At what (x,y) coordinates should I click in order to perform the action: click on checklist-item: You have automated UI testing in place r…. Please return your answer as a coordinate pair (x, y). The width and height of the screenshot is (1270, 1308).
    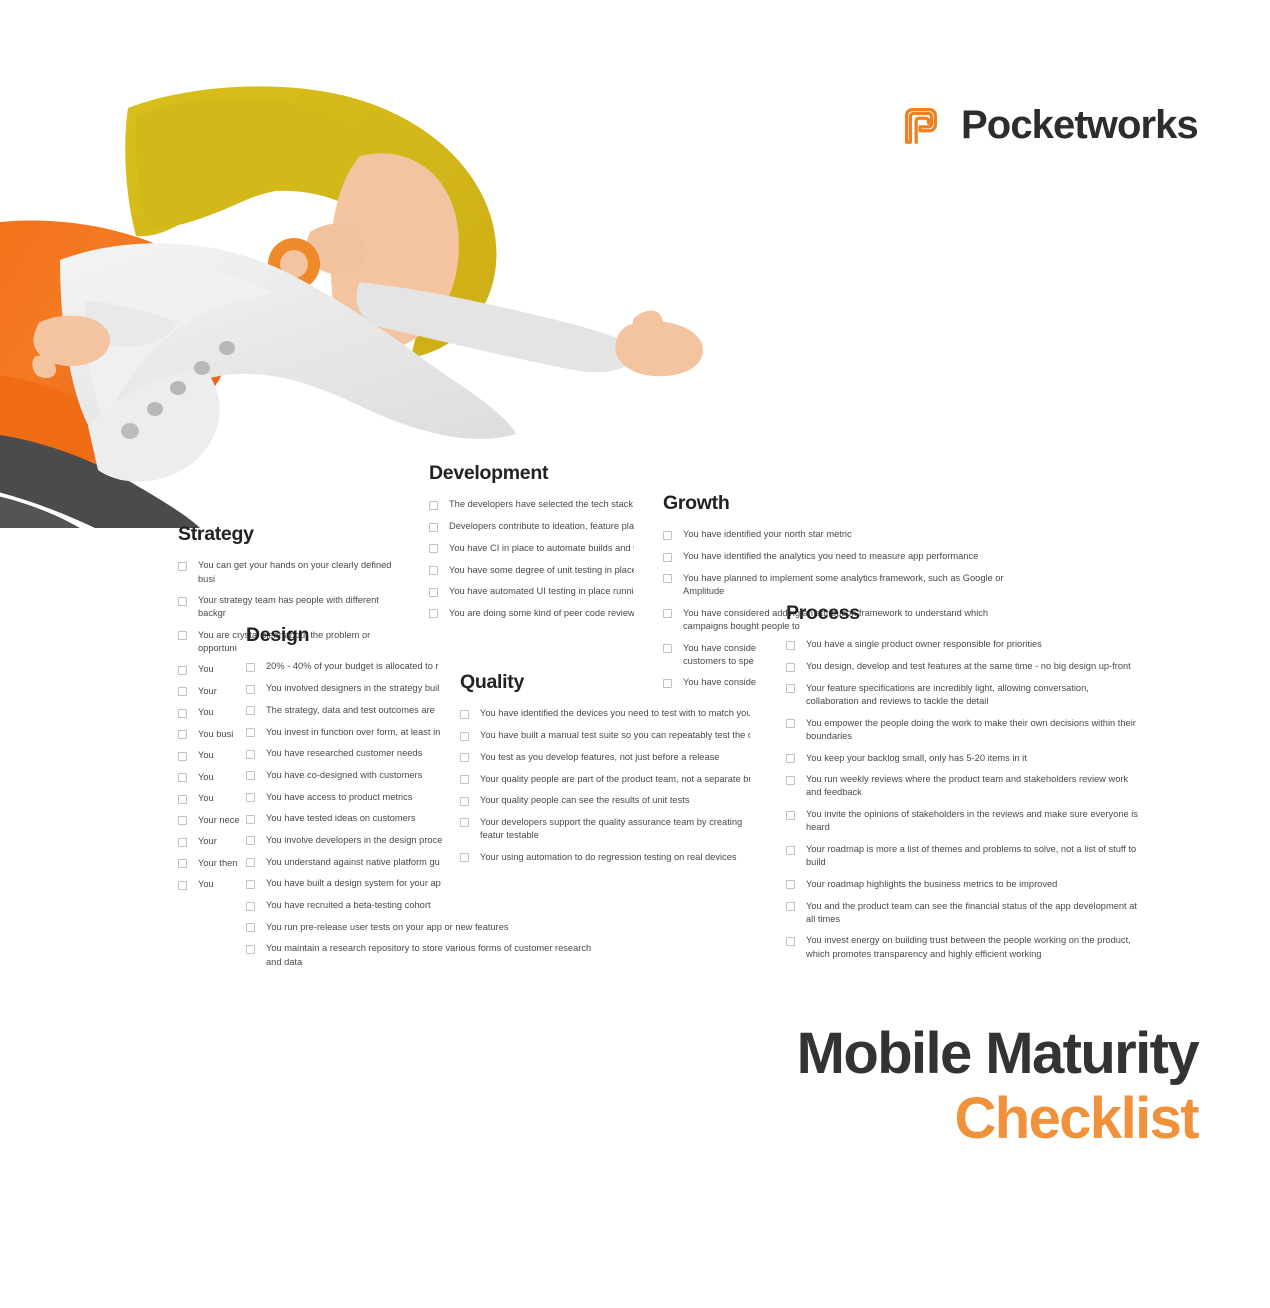
    Looking at the image, I should click on (531, 591).